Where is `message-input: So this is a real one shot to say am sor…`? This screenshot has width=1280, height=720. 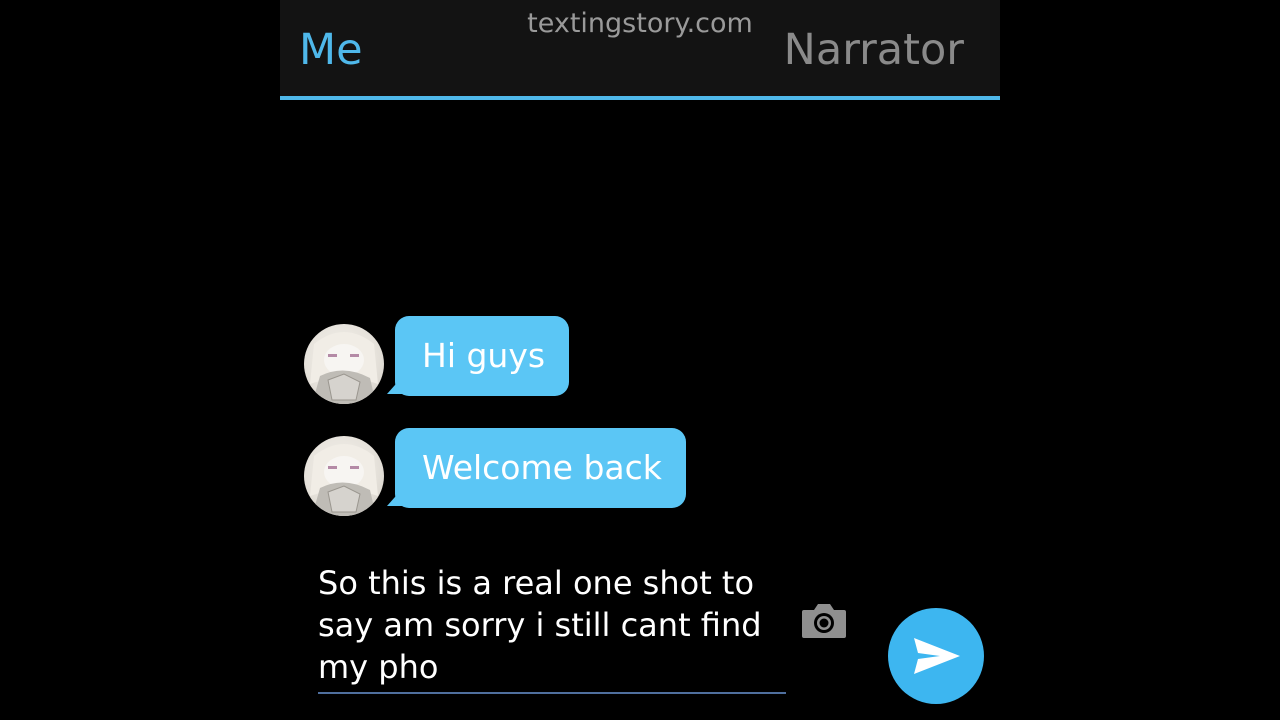
message-input: So this is a real one shot to say am sor… is located at coordinates (552, 627).